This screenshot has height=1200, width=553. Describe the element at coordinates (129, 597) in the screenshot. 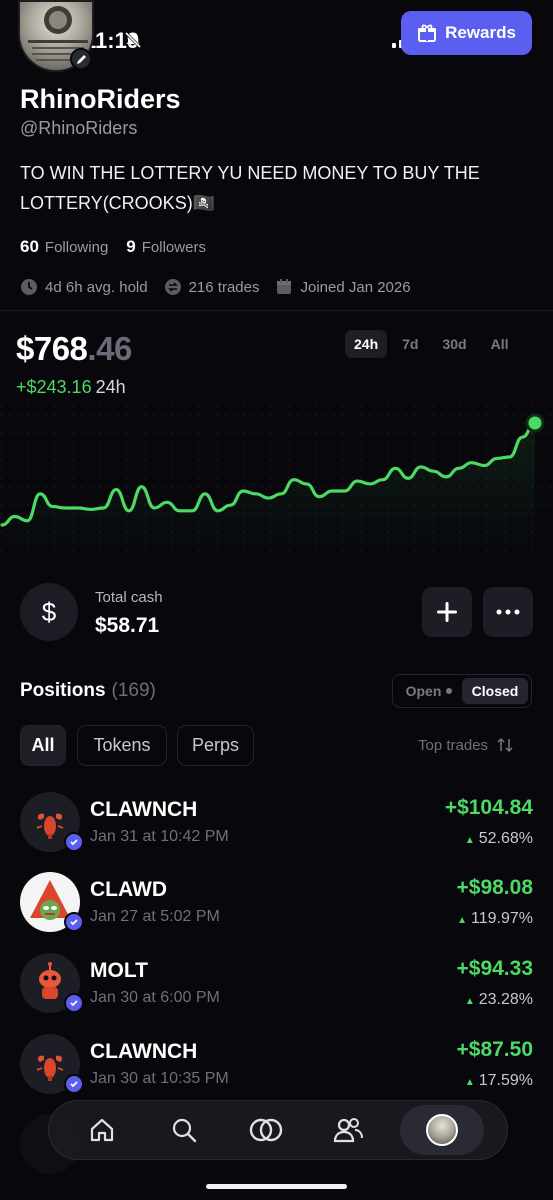

I see `cash-label: Total cash` at that location.